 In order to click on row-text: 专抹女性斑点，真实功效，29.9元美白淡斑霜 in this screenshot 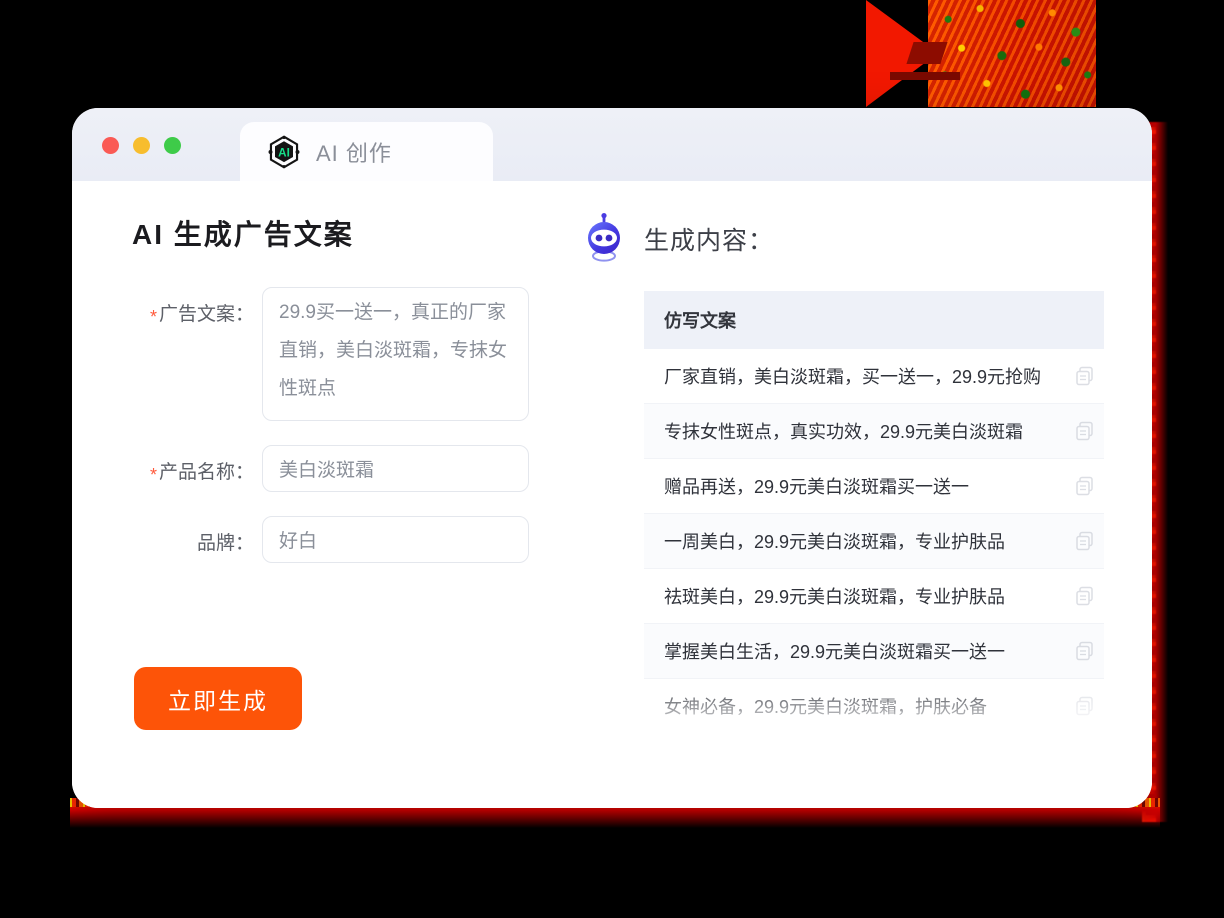, I will do `click(844, 432)`.